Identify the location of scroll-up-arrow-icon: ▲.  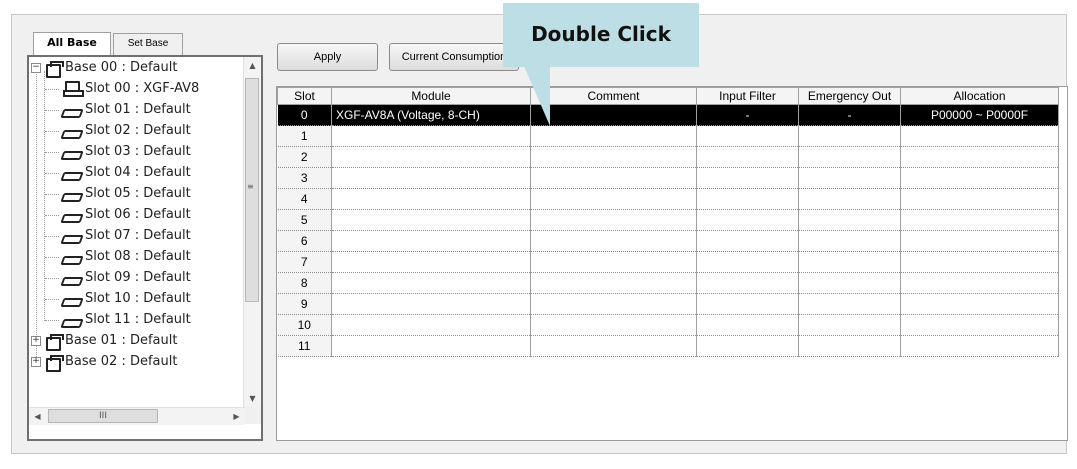
(252, 65).